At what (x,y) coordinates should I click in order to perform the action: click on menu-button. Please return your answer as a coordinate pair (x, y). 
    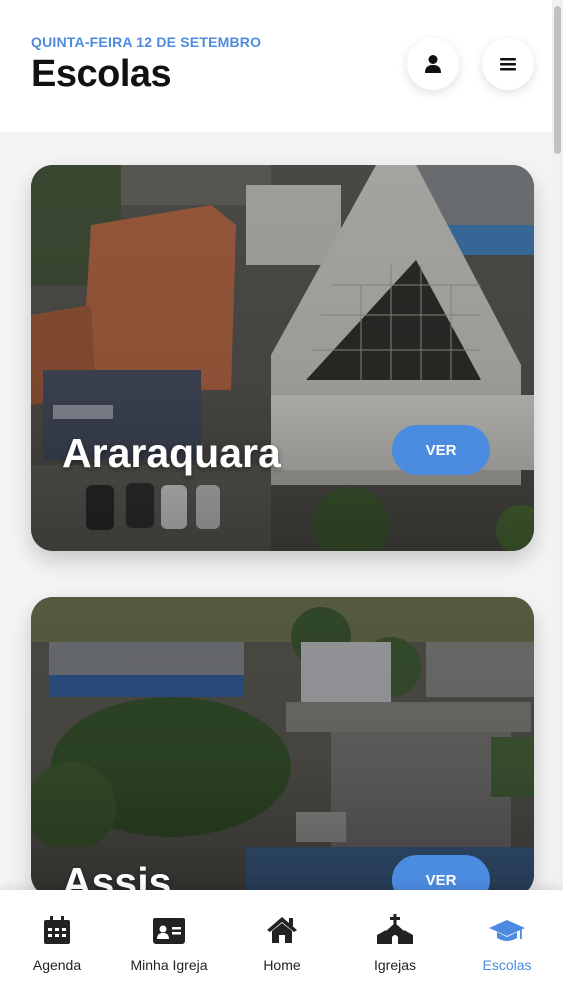
    Looking at the image, I should click on (508, 64).